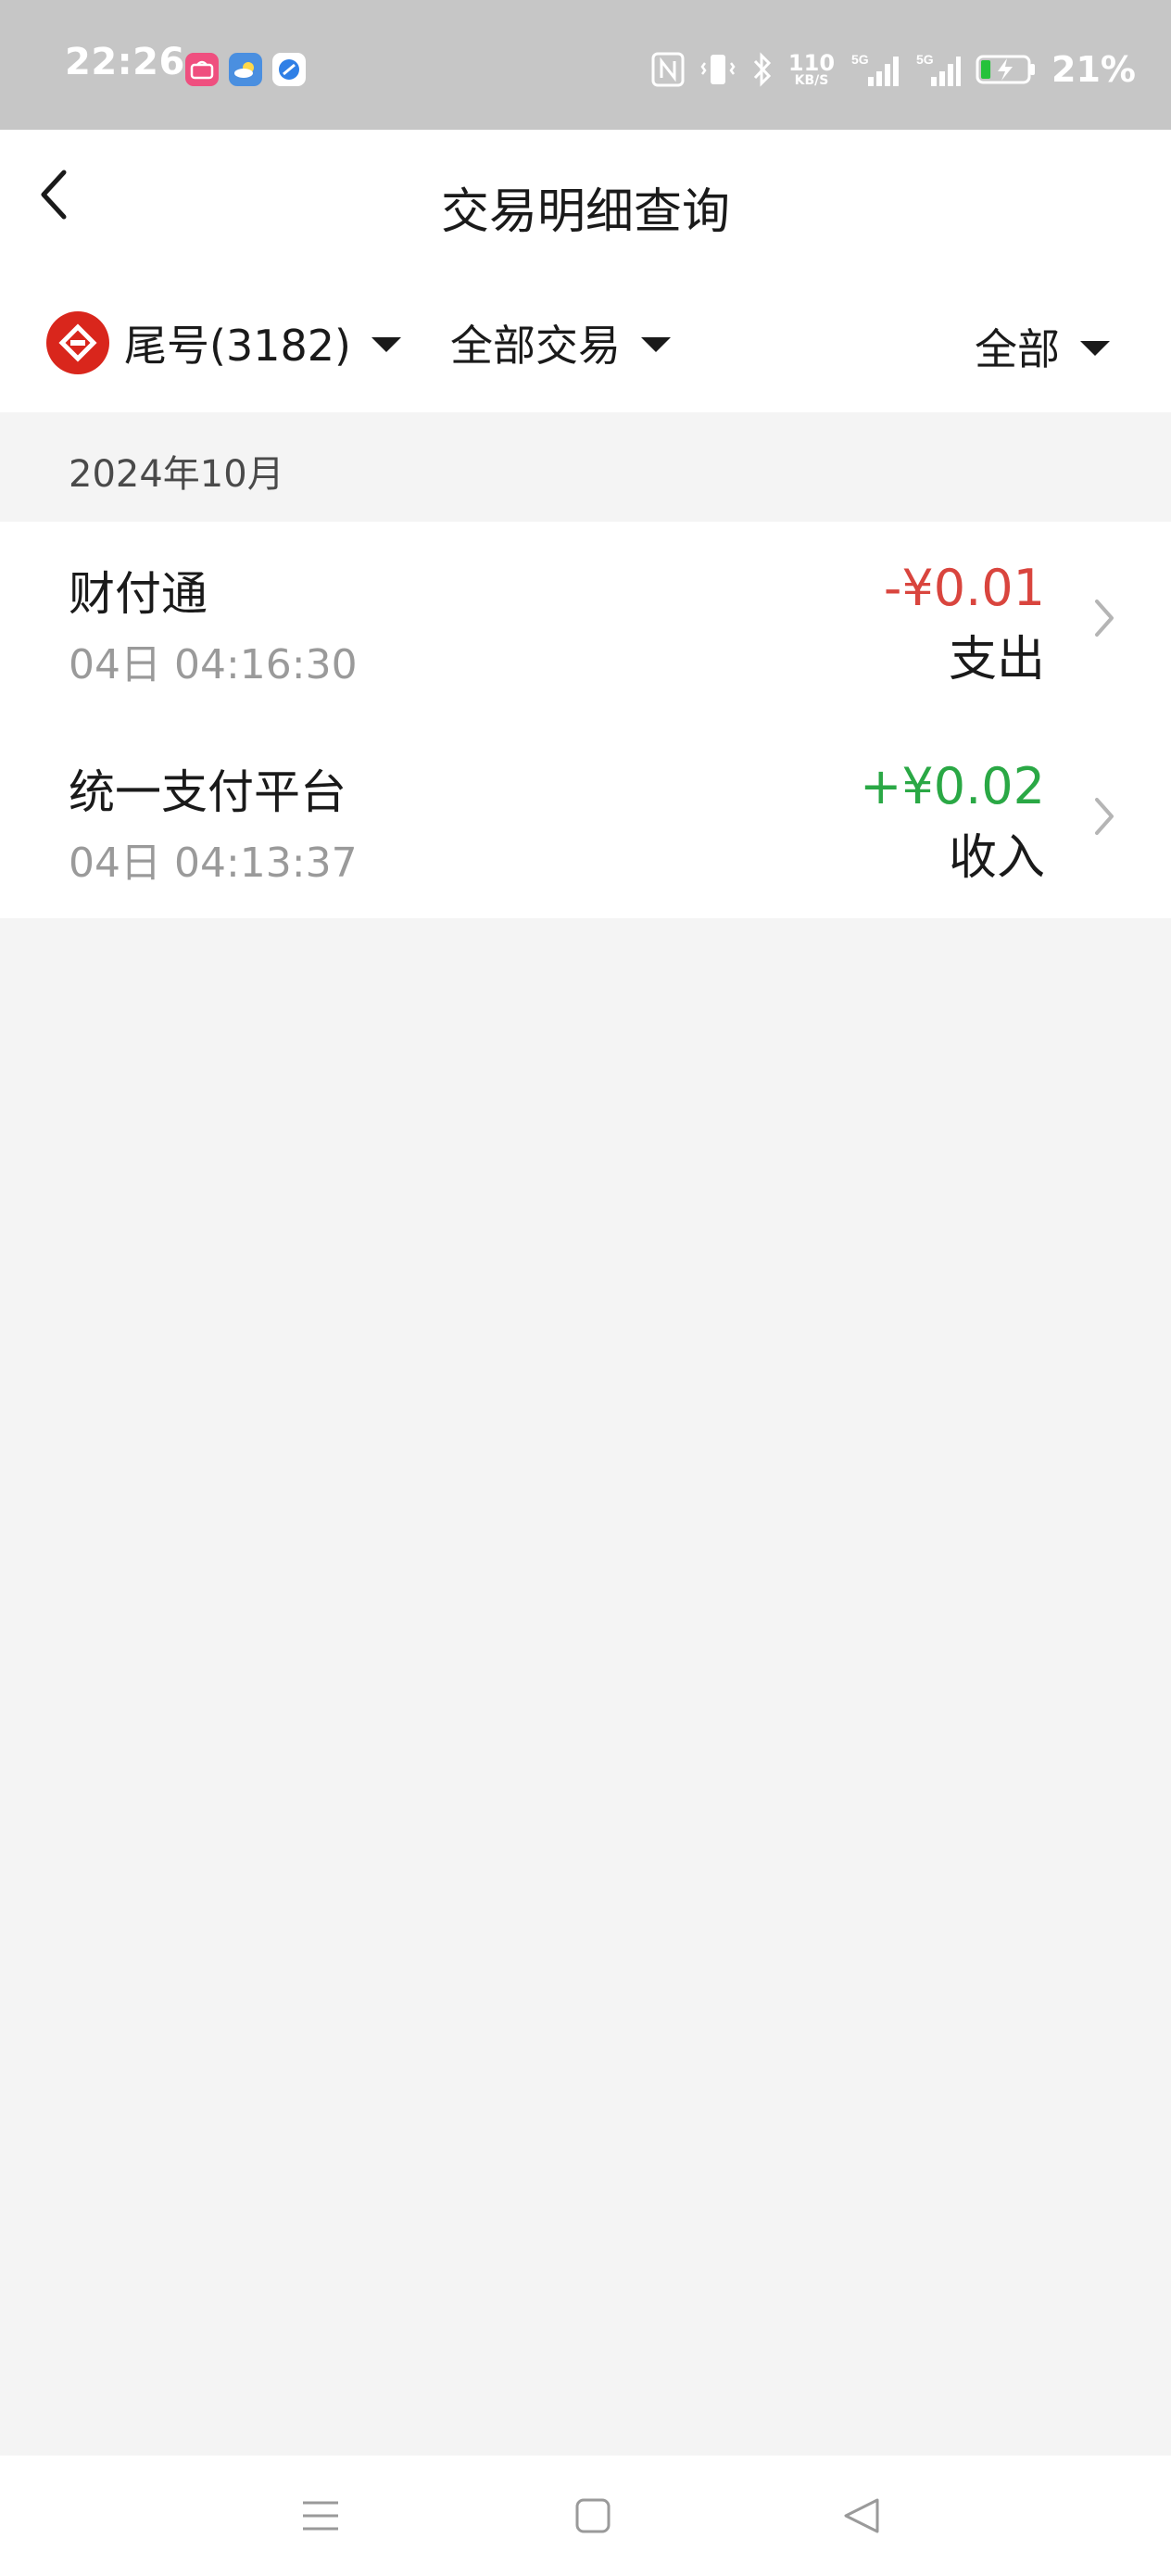 The width and height of the screenshot is (1171, 2576). I want to click on network-speed-icon: 110 KB/S, so click(812, 69).